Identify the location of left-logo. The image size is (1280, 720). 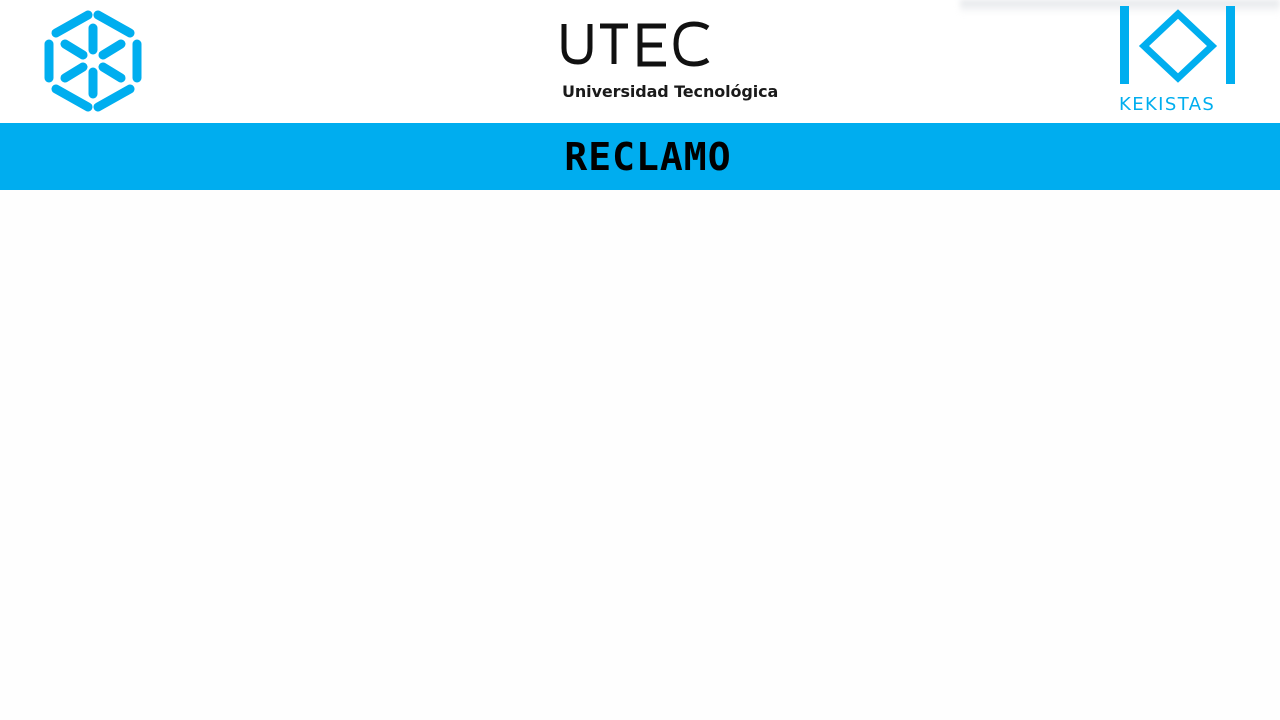
(95, 61).